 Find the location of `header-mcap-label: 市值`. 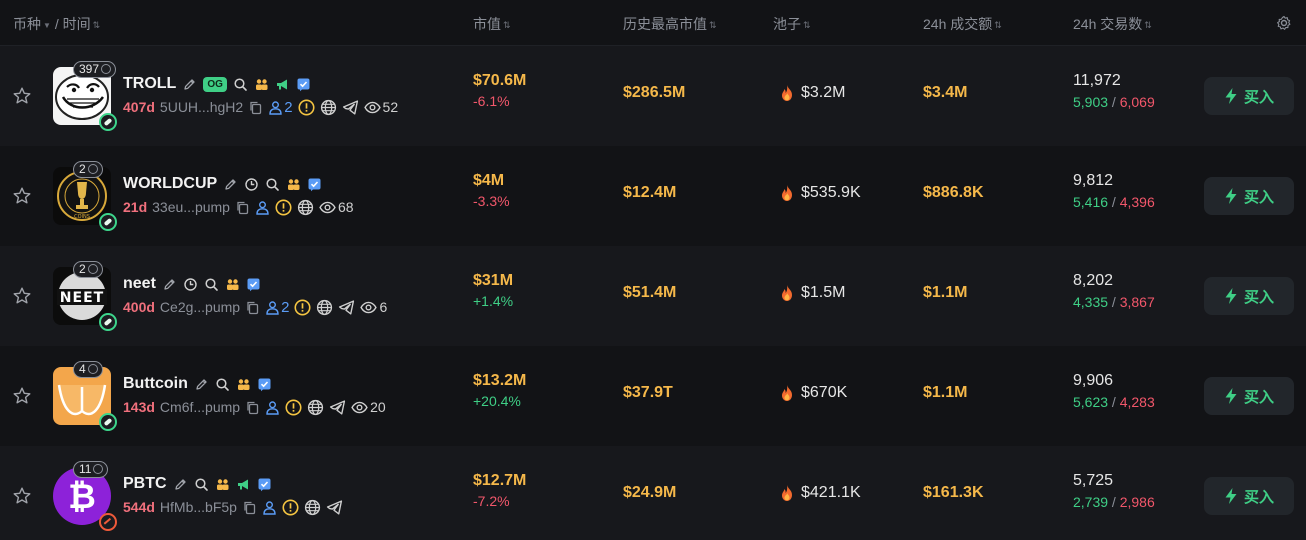

header-mcap-label: 市值 is located at coordinates (487, 24).